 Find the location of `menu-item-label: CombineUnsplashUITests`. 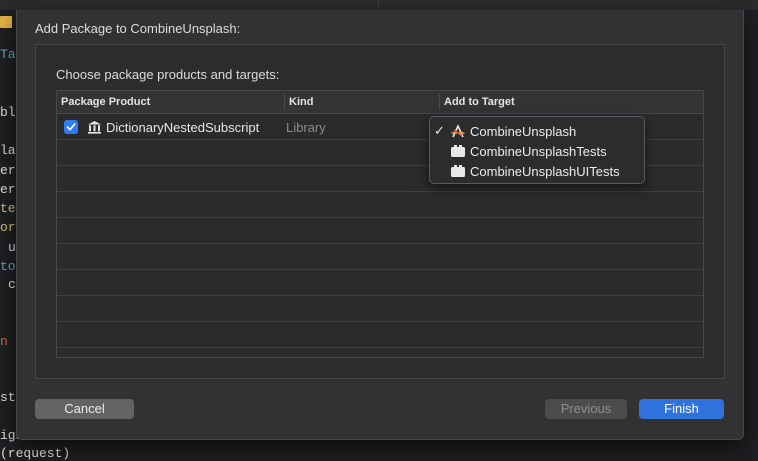

menu-item-label: CombineUnsplashUITests is located at coordinates (545, 171).